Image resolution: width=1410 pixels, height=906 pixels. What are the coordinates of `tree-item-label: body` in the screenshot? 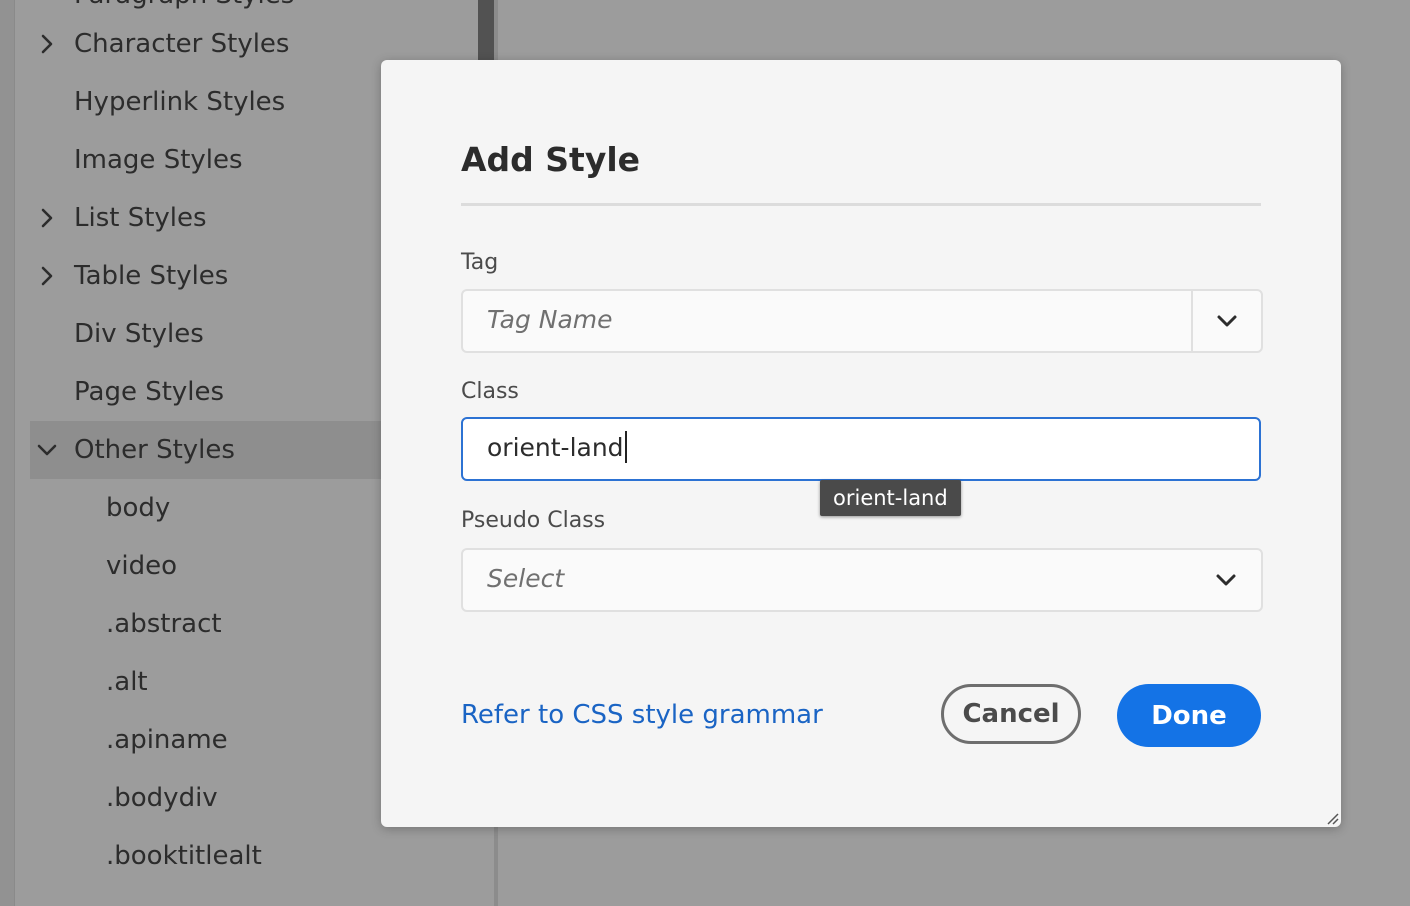 It's located at (138, 508).